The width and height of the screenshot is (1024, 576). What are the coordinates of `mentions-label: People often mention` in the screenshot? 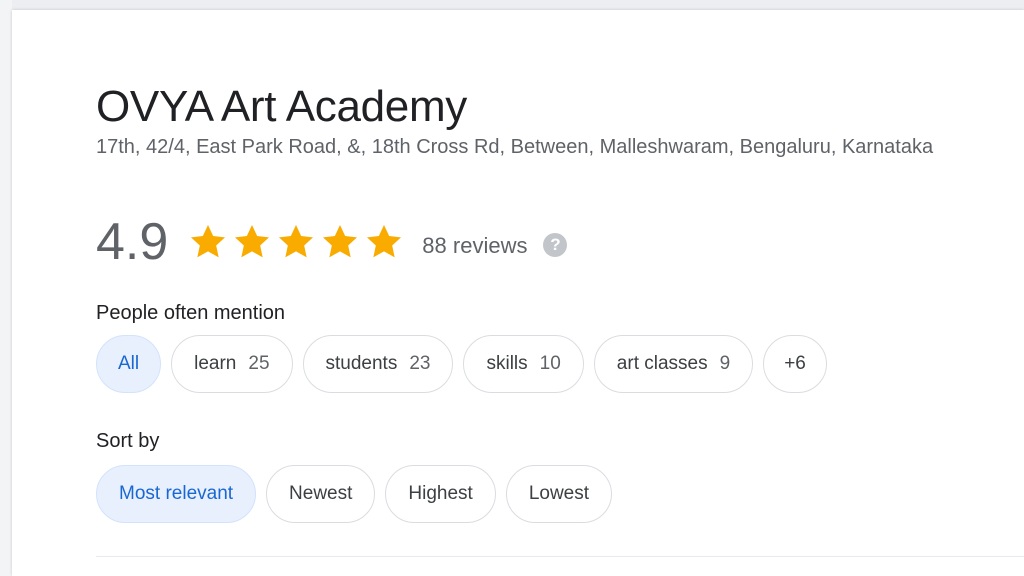 It's located at (191, 313).